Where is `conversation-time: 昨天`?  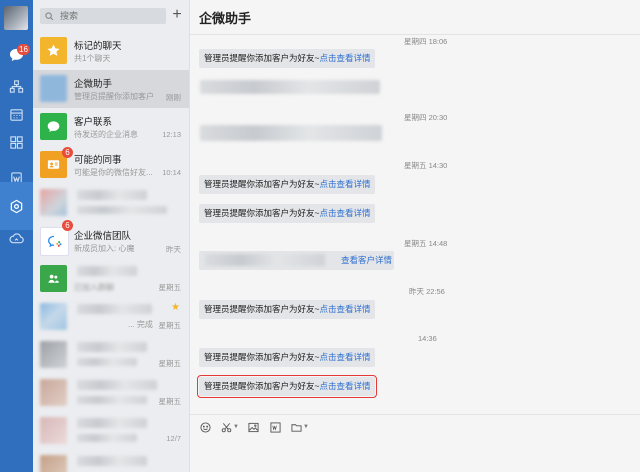 conversation-time: 昨天 is located at coordinates (173, 249).